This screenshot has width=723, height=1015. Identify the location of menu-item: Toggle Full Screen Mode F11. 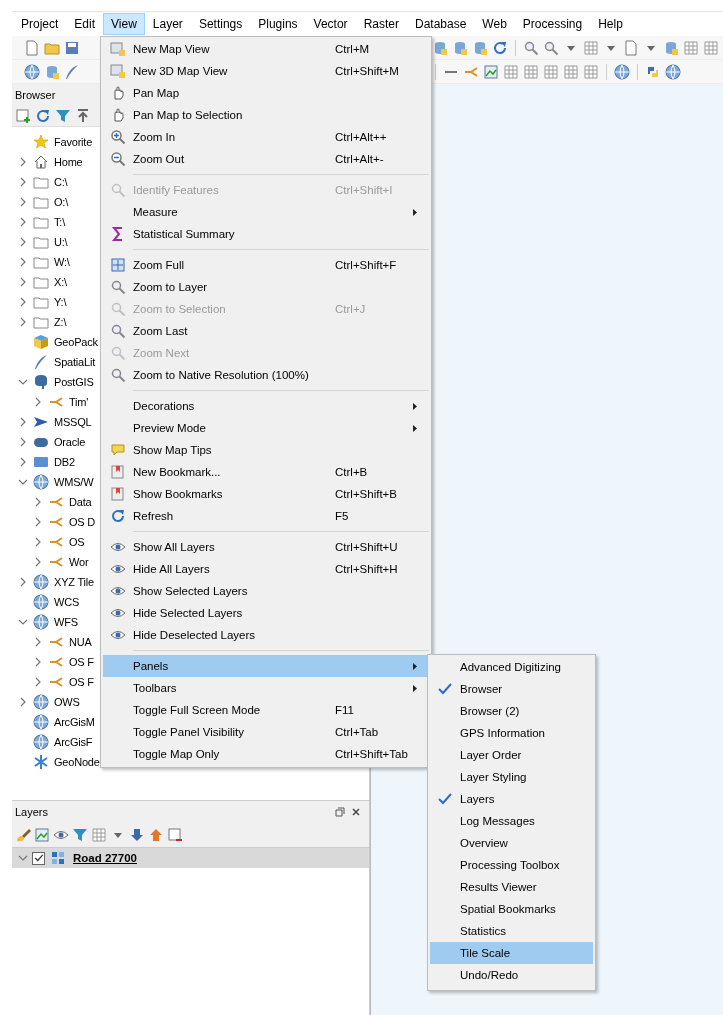
(266, 710).